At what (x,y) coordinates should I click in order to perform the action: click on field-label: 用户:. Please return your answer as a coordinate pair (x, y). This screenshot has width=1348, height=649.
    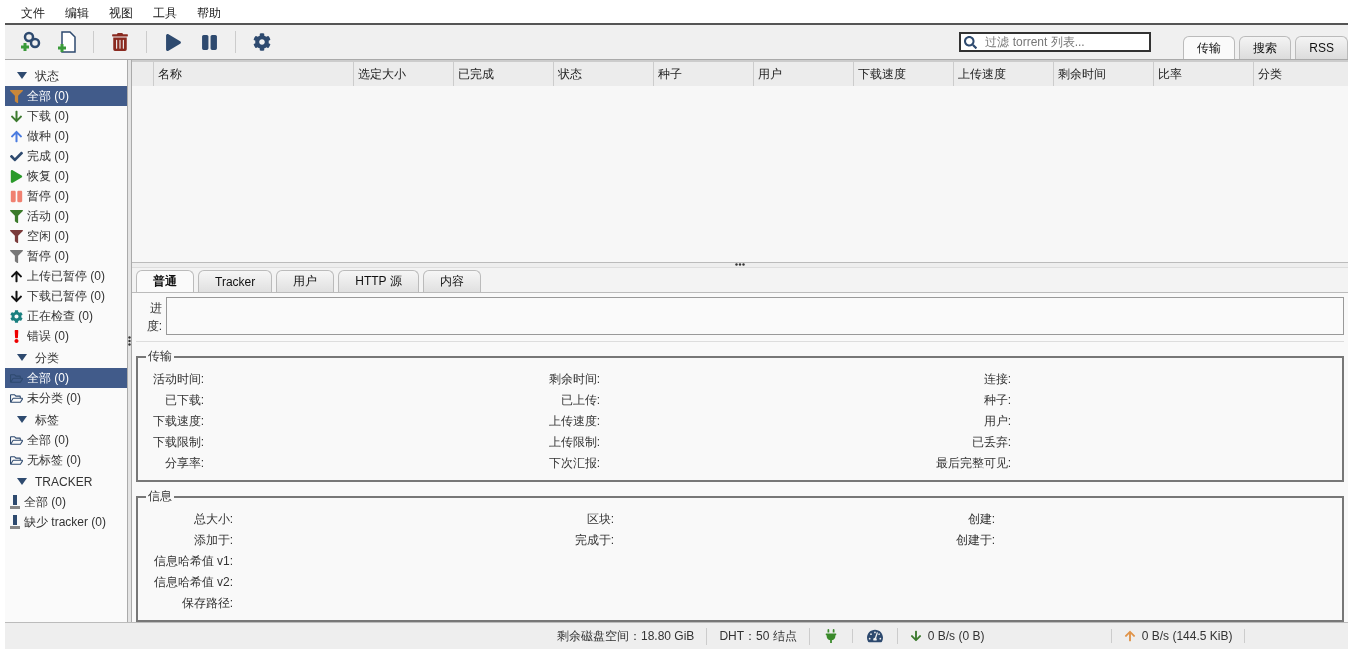
    Looking at the image, I should click on (996, 421).